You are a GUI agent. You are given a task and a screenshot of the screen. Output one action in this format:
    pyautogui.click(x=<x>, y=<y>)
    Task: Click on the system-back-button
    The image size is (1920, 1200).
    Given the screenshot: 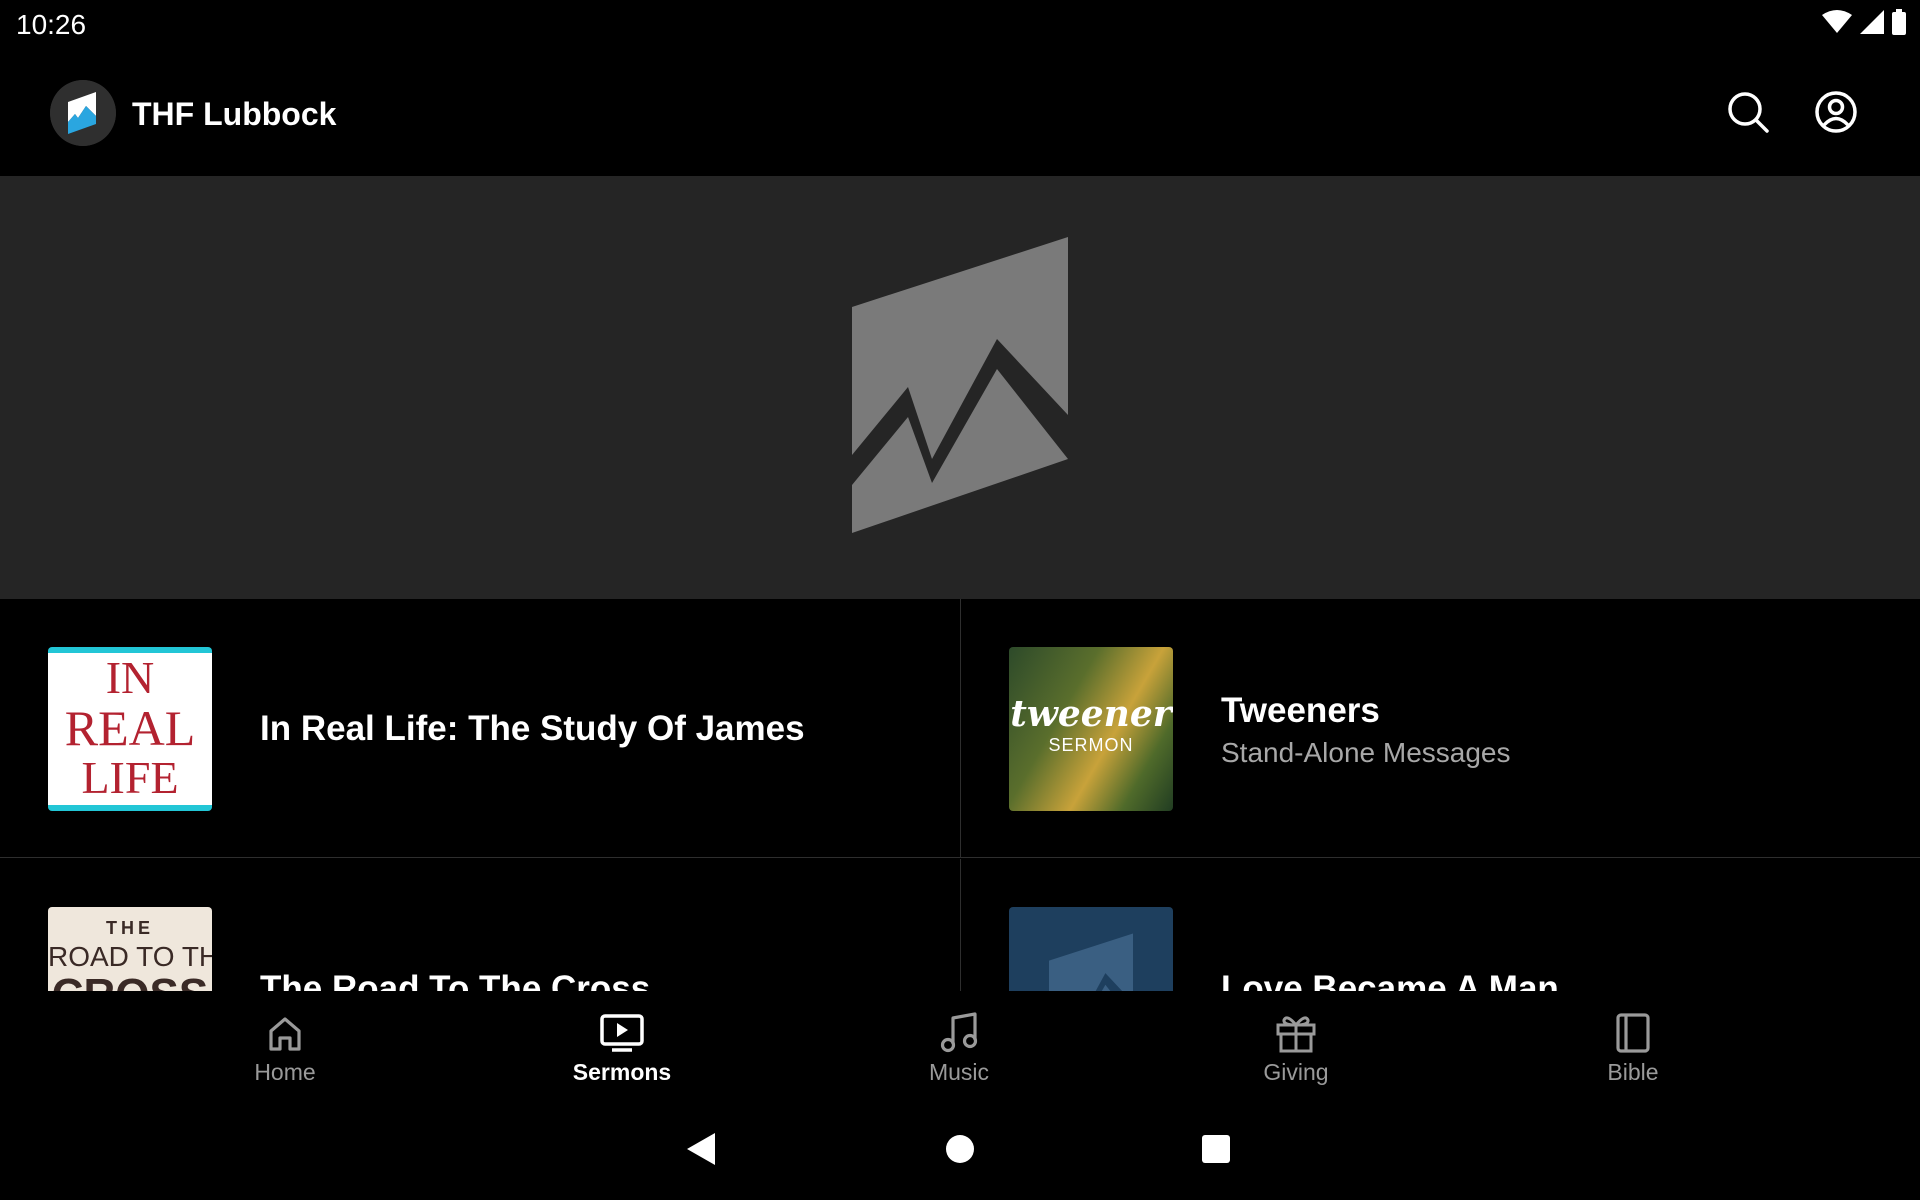 What is the action you would take?
    pyautogui.click(x=702, y=1151)
    